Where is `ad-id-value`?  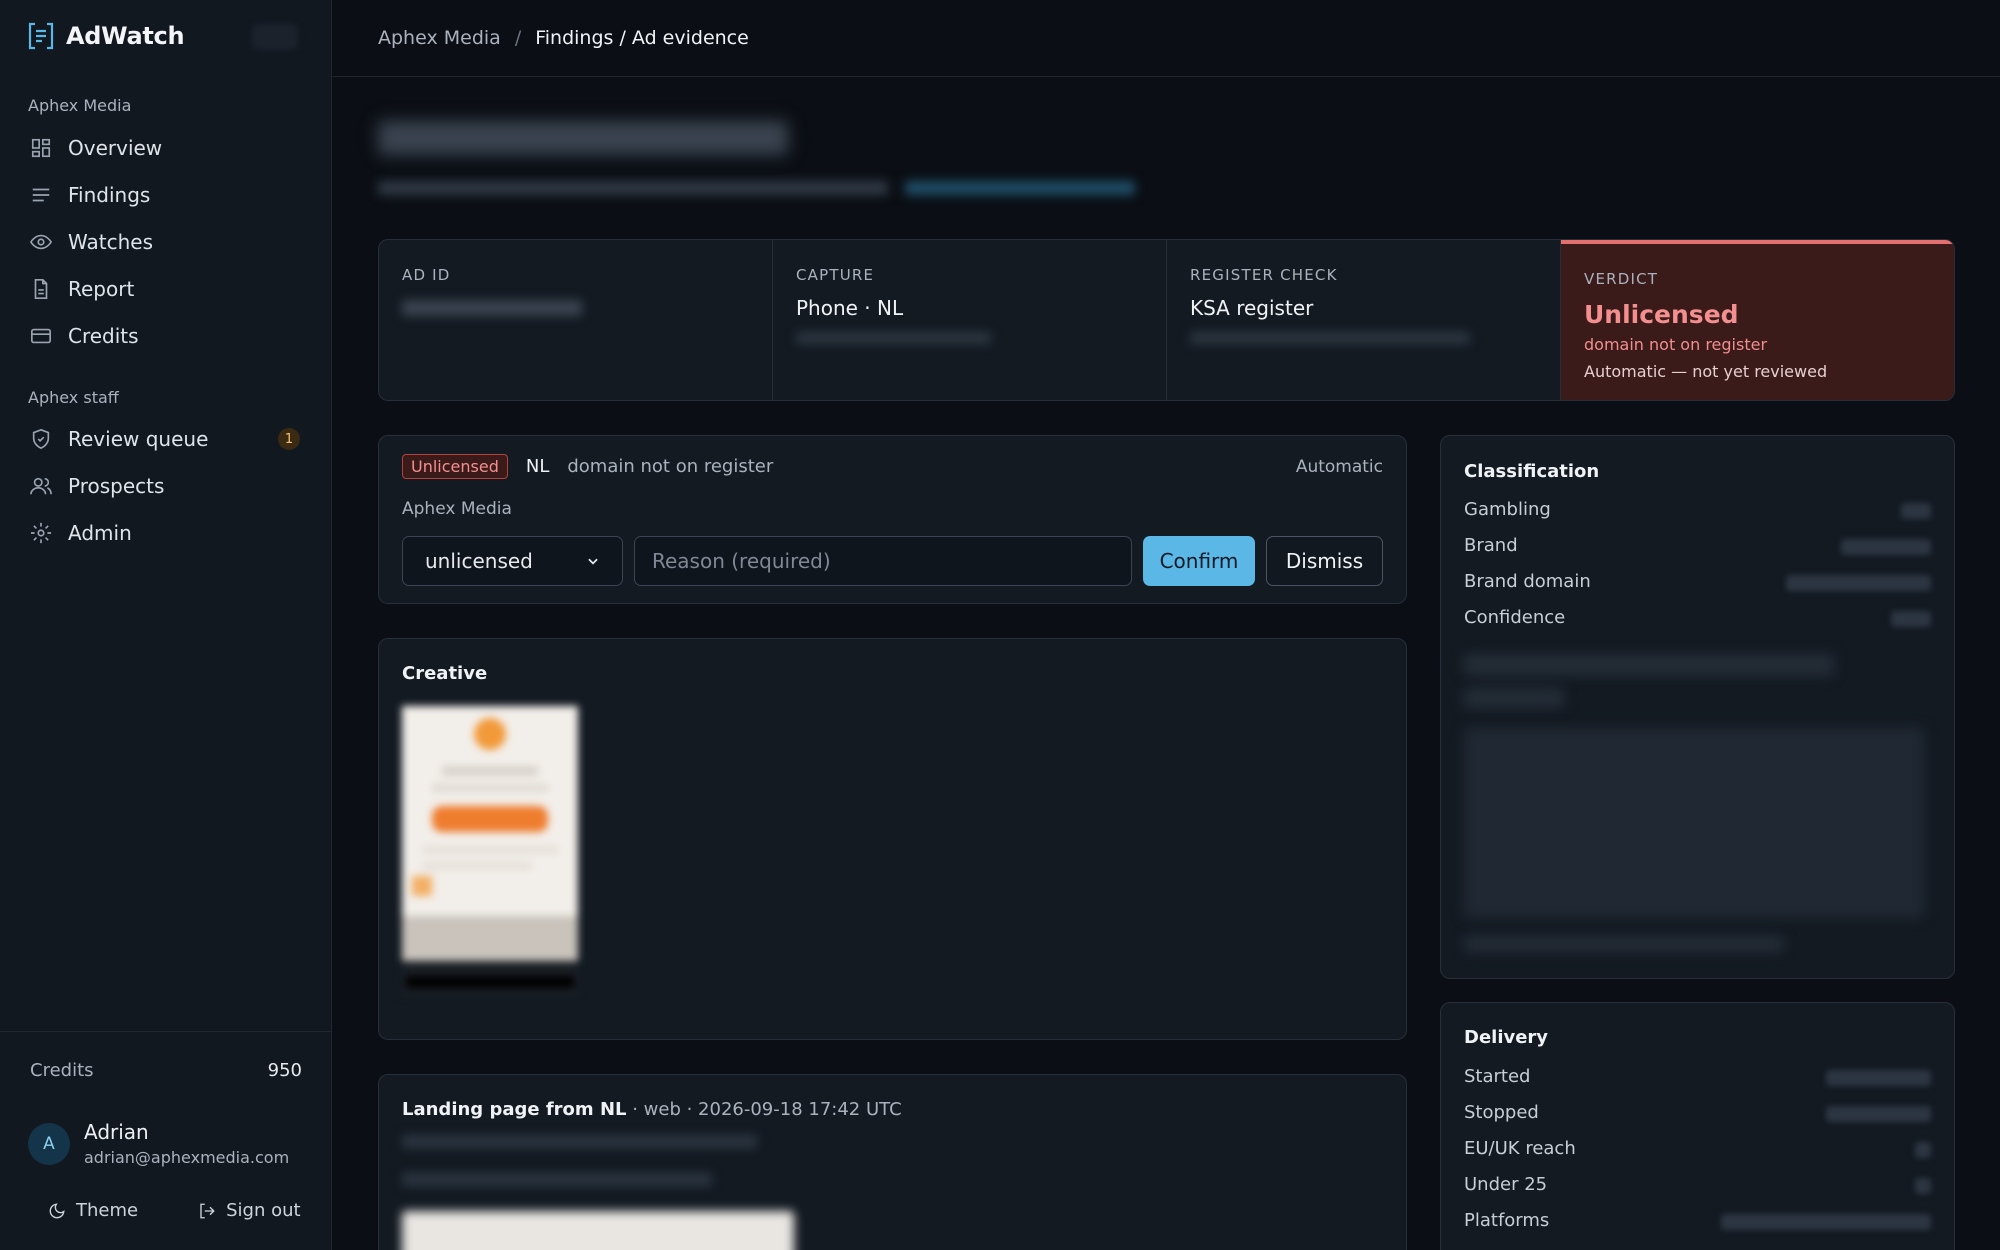
ad-id-value is located at coordinates (492, 308).